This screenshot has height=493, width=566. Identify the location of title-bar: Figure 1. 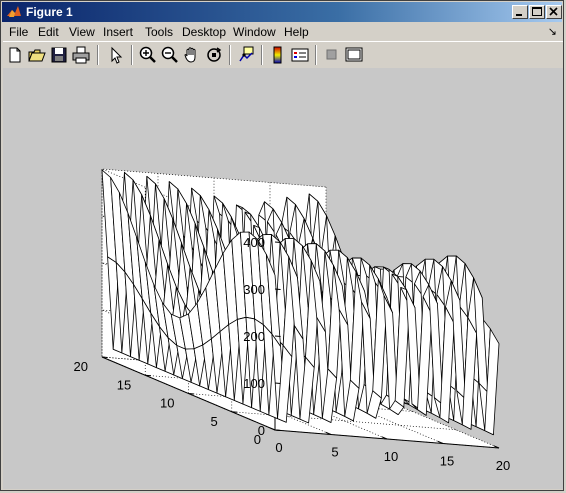
(282, 12).